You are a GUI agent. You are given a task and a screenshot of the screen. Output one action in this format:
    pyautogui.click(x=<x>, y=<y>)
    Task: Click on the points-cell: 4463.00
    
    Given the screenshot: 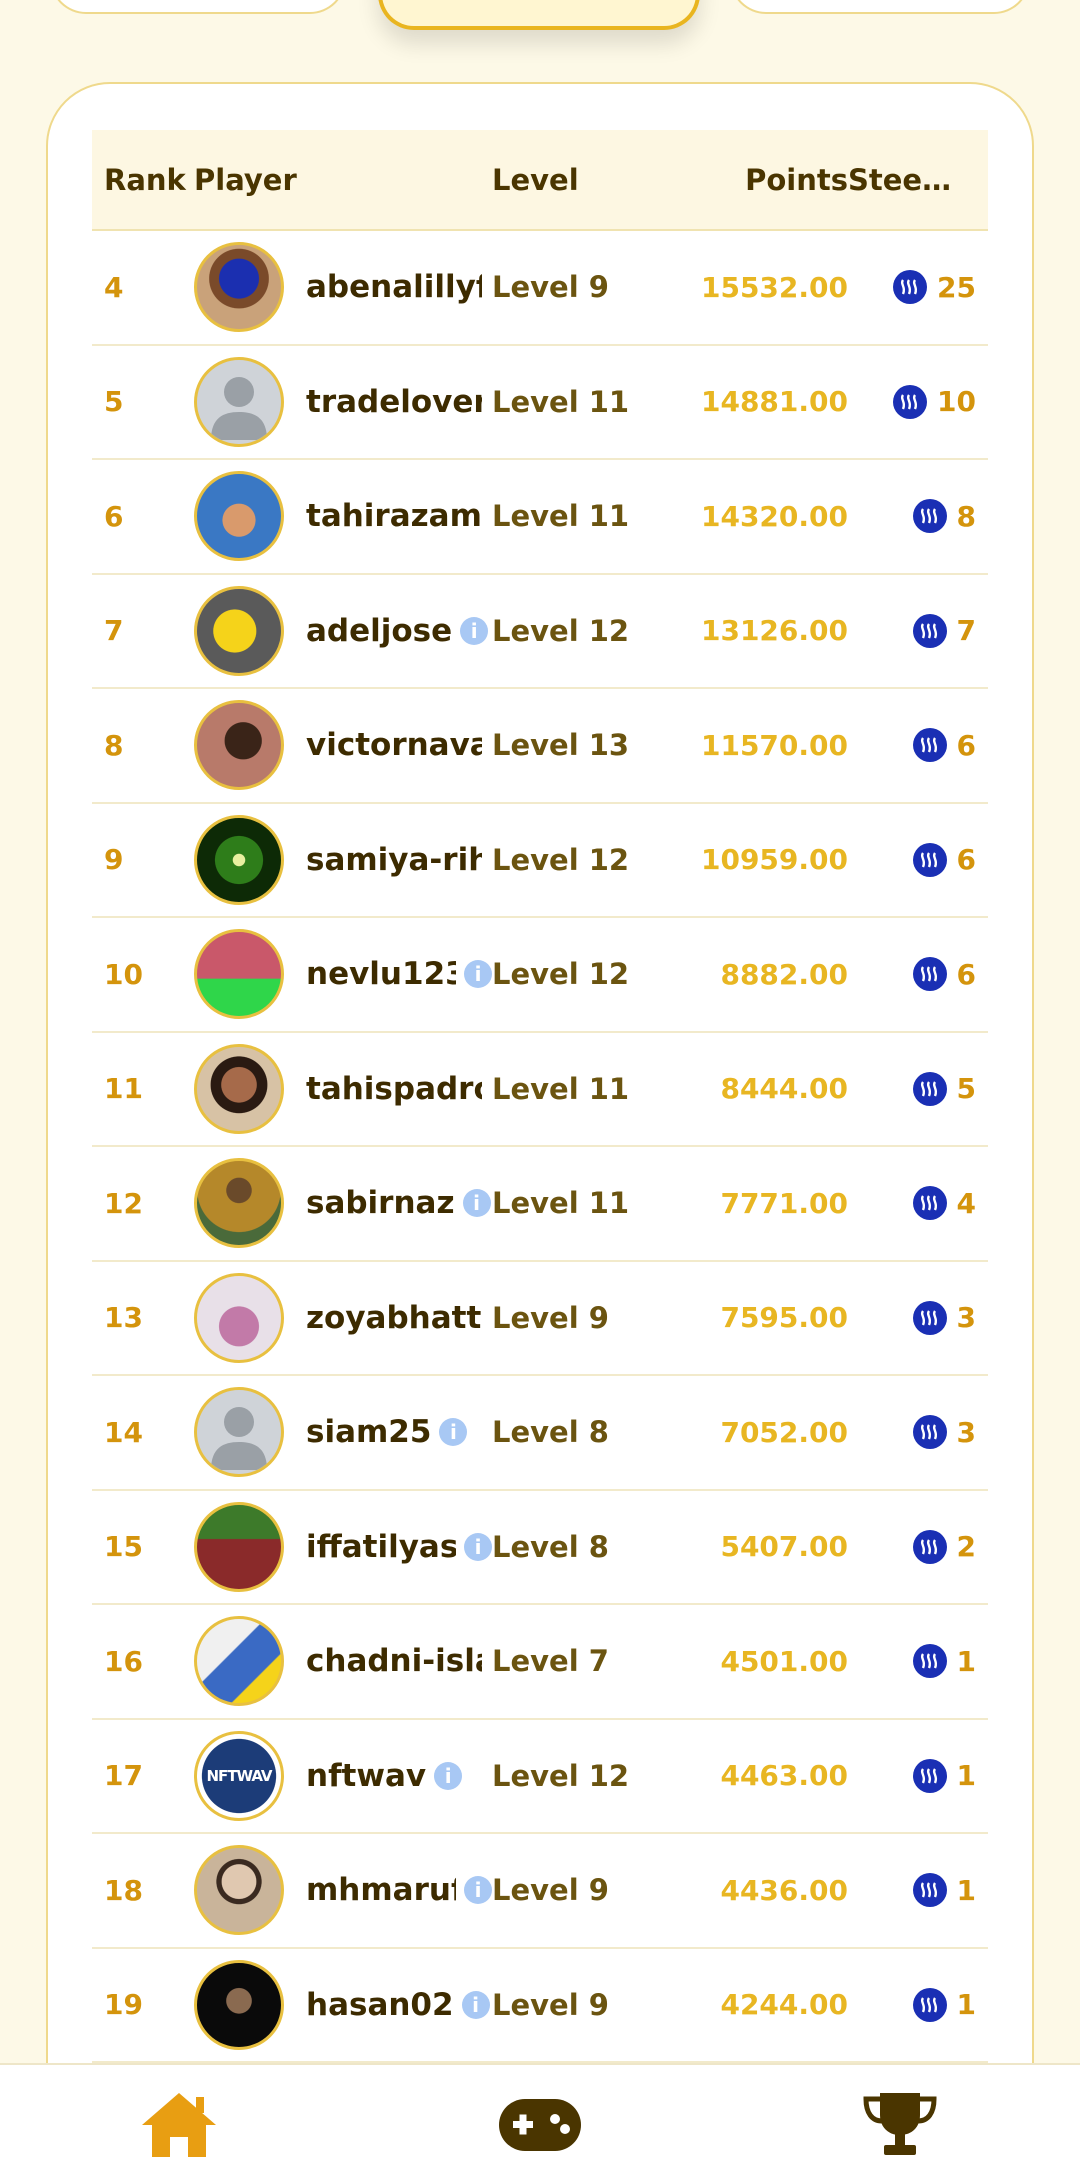 What is the action you would take?
    pyautogui.click(x=784, y=1776)
    